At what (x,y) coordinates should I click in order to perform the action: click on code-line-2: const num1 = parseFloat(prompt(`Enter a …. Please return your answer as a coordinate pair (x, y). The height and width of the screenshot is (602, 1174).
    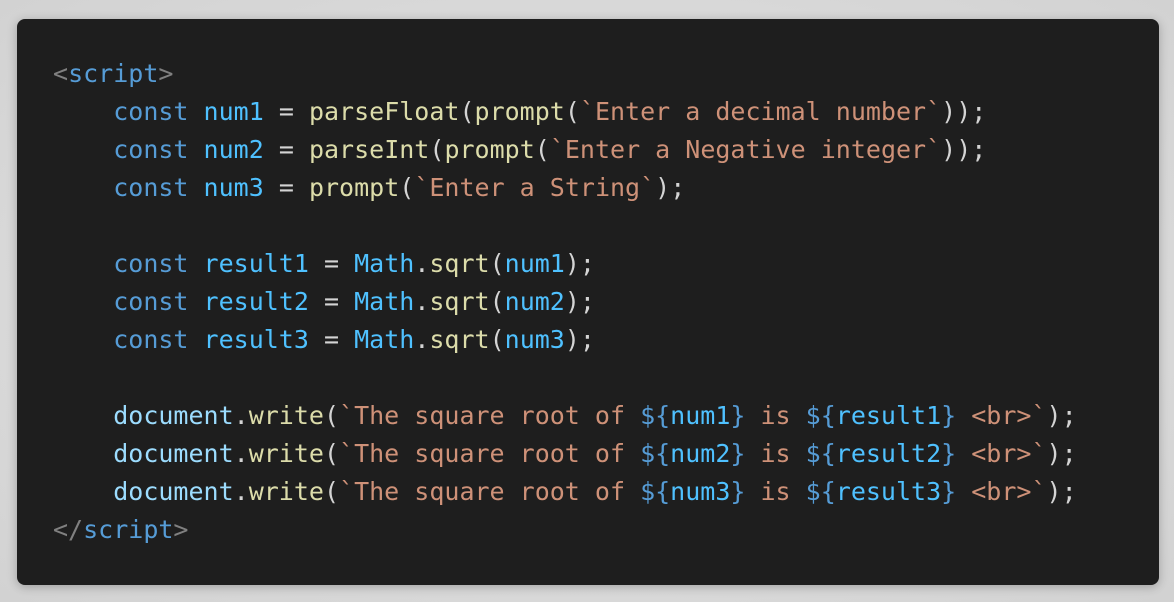
    Looking at the image, I should click on (550, 111).